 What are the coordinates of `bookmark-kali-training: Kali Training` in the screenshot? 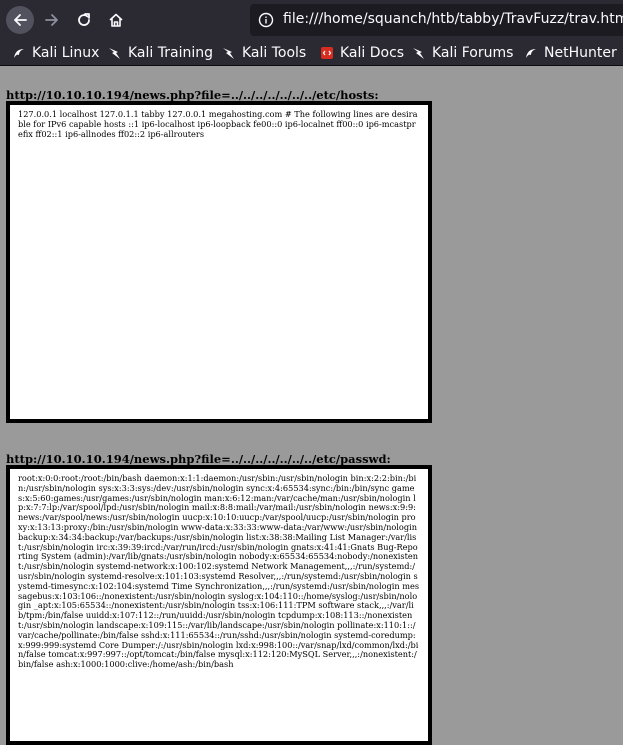 It's located at (160, 53).